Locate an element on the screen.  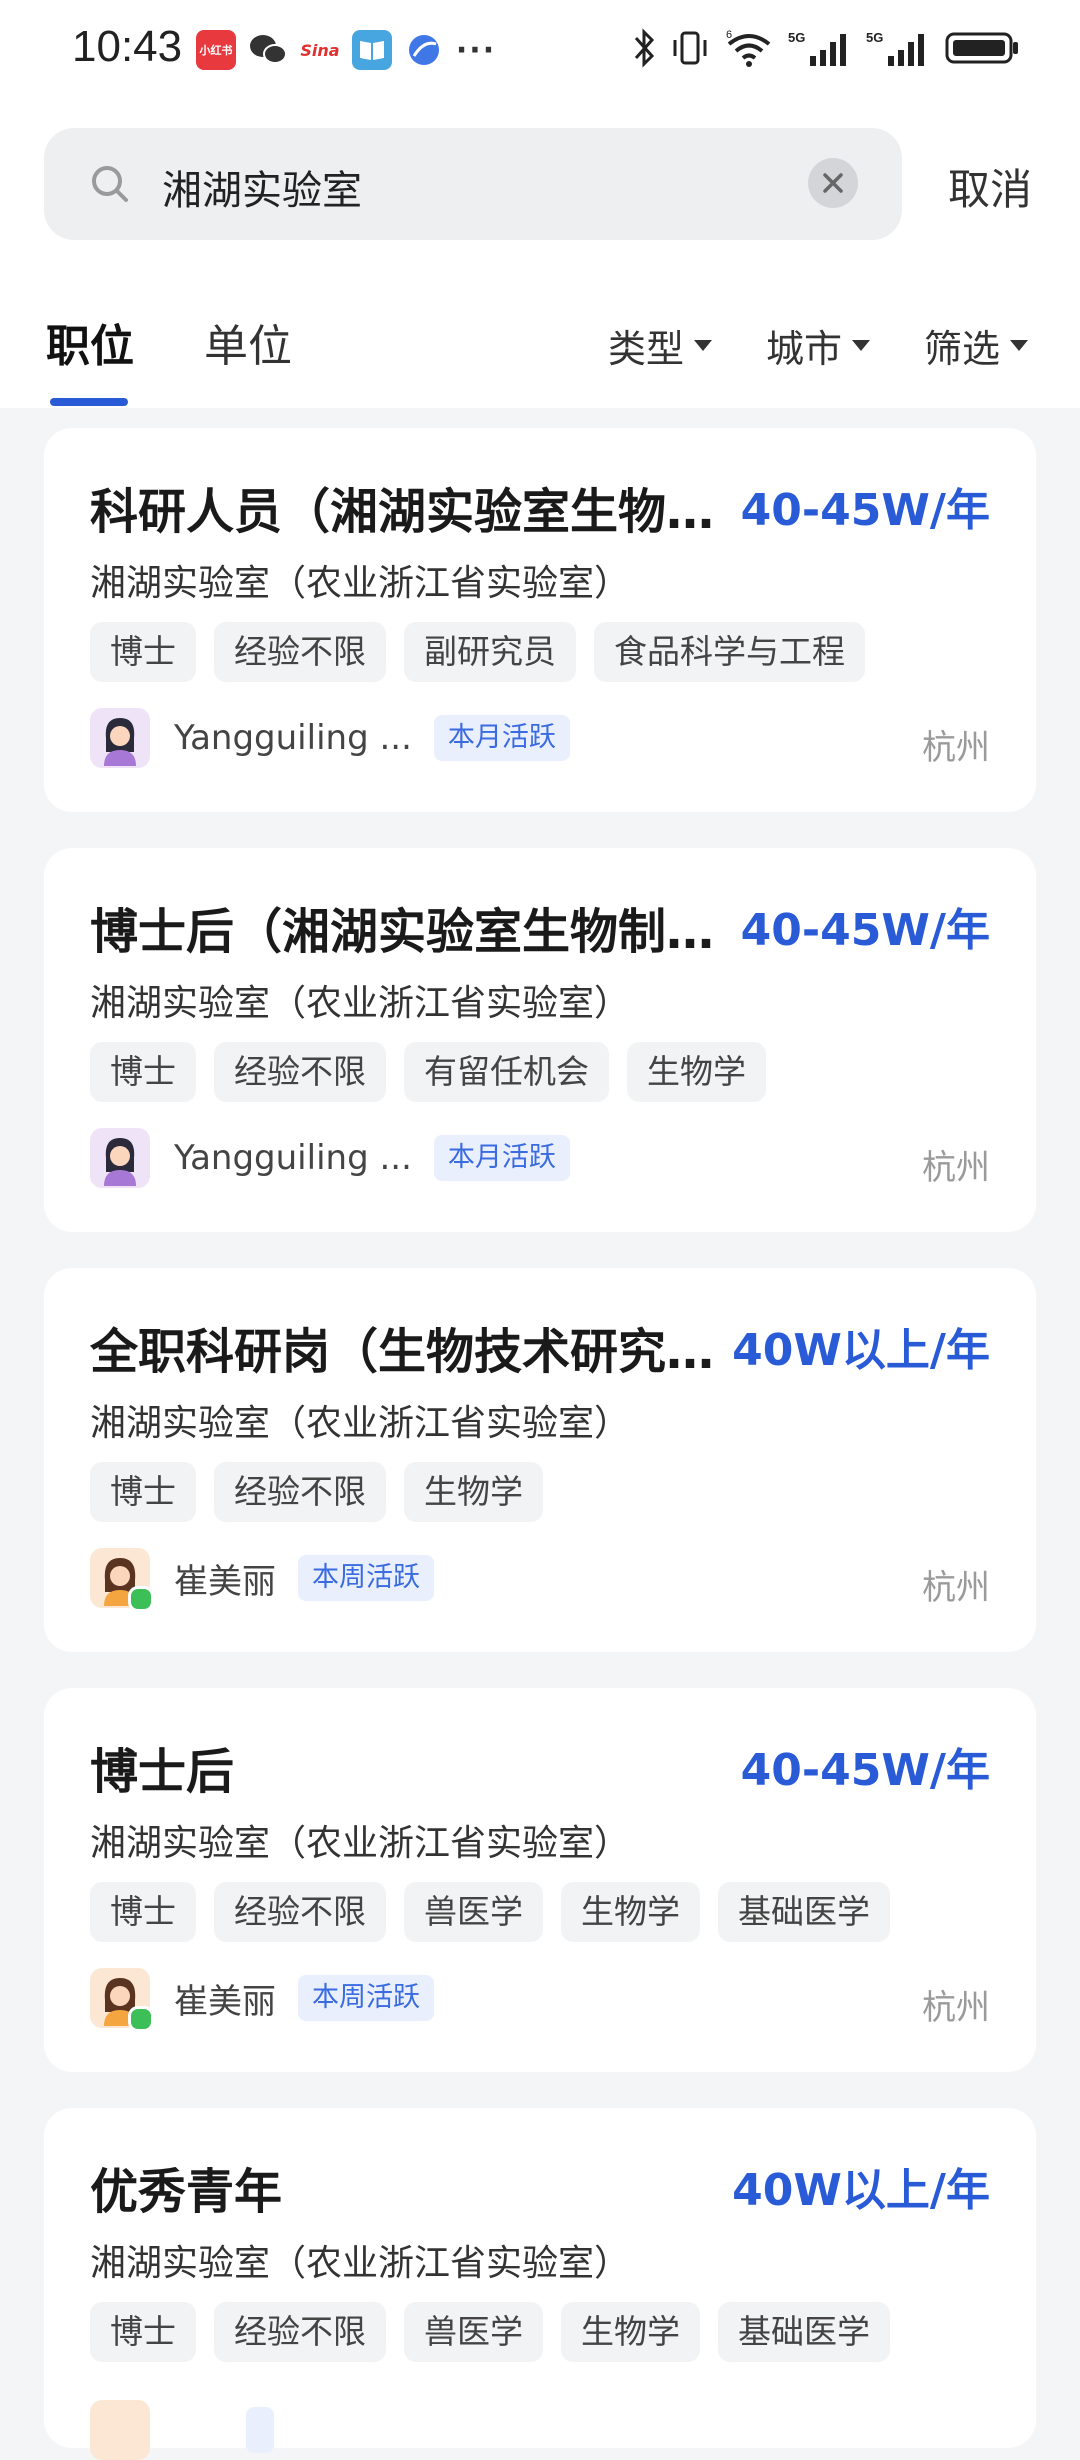
cancel-button: 取消 is located at coordinates (990, 186).